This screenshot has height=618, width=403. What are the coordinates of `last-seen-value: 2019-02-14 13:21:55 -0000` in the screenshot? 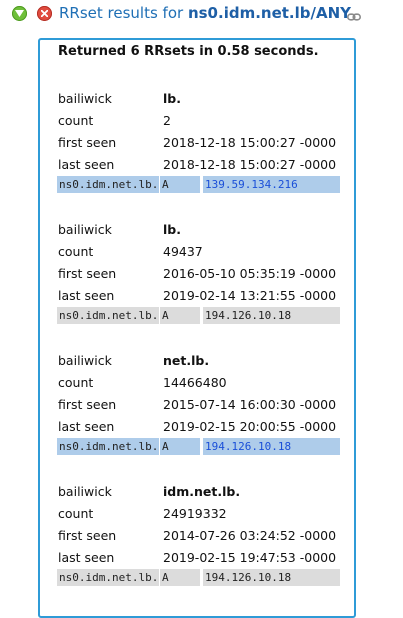 It's located at (250, 295).